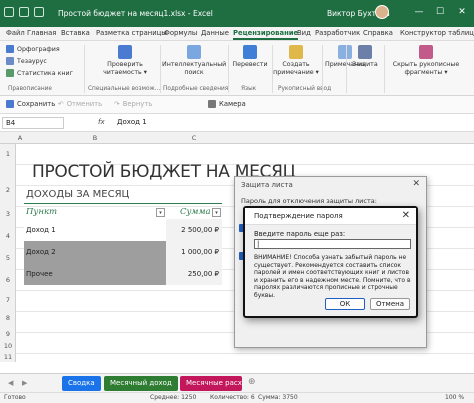  I want to click on column-header-c: C, so click(194, 138).